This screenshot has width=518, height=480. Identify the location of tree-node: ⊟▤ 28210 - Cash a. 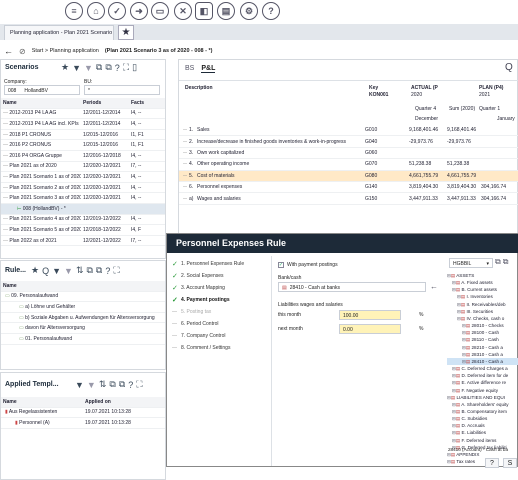
(482, 347).